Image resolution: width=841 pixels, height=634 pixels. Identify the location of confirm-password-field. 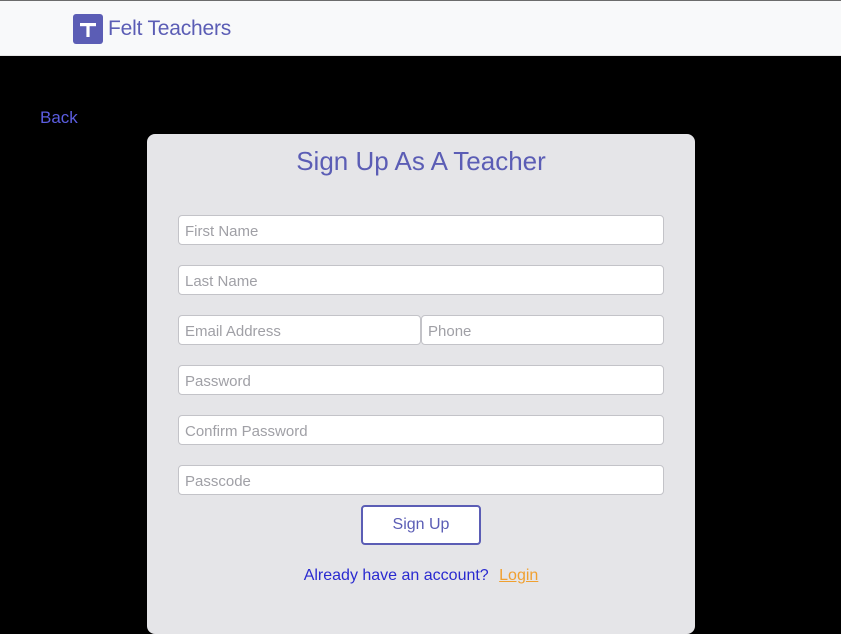
(421, 430).